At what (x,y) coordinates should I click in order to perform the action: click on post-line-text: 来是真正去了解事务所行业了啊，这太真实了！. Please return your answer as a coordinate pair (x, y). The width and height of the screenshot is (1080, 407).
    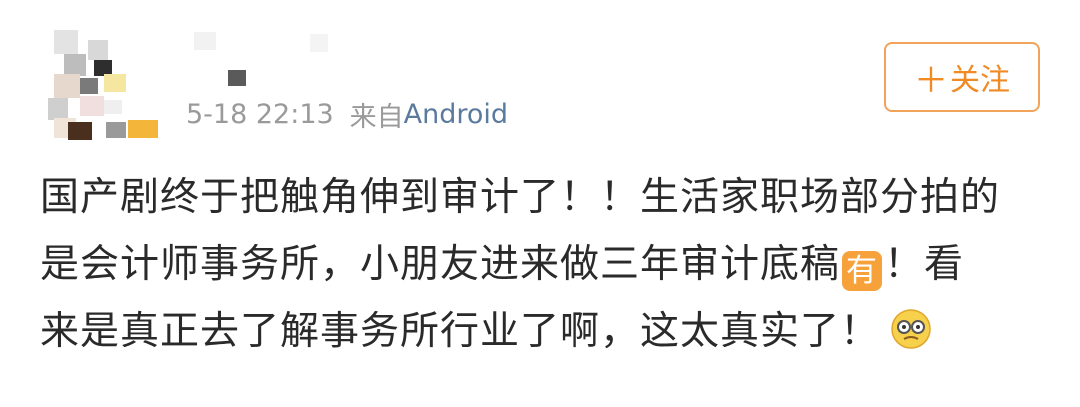
    Looking at the image, I should click on (460, 331).